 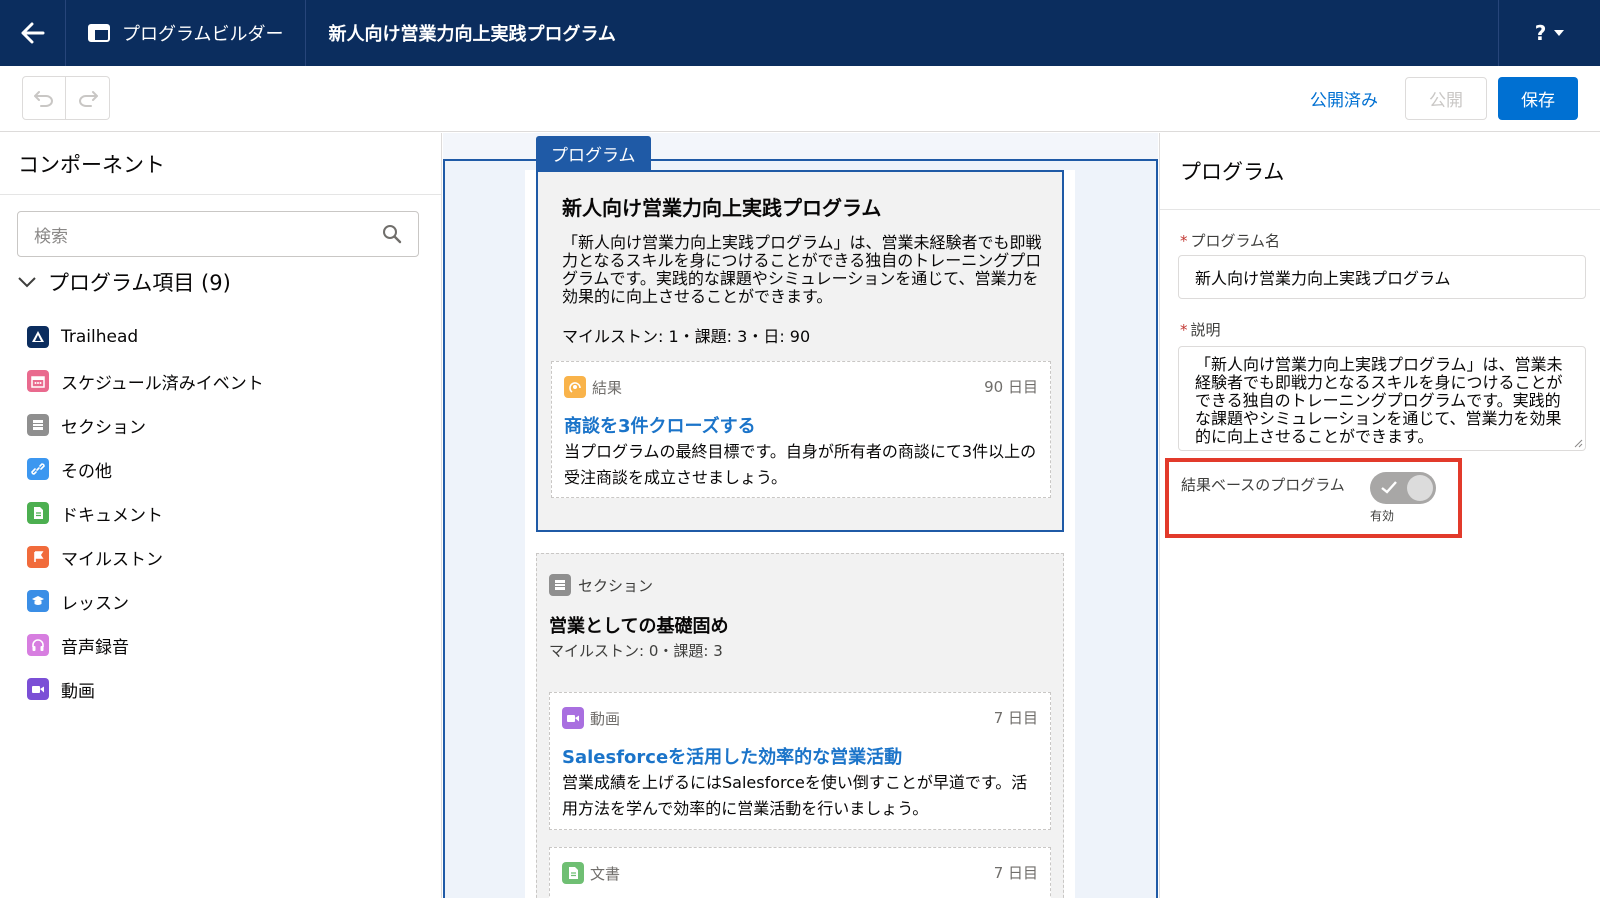 I want to click on component-label: 音声録音, so click(x=95, y=647).